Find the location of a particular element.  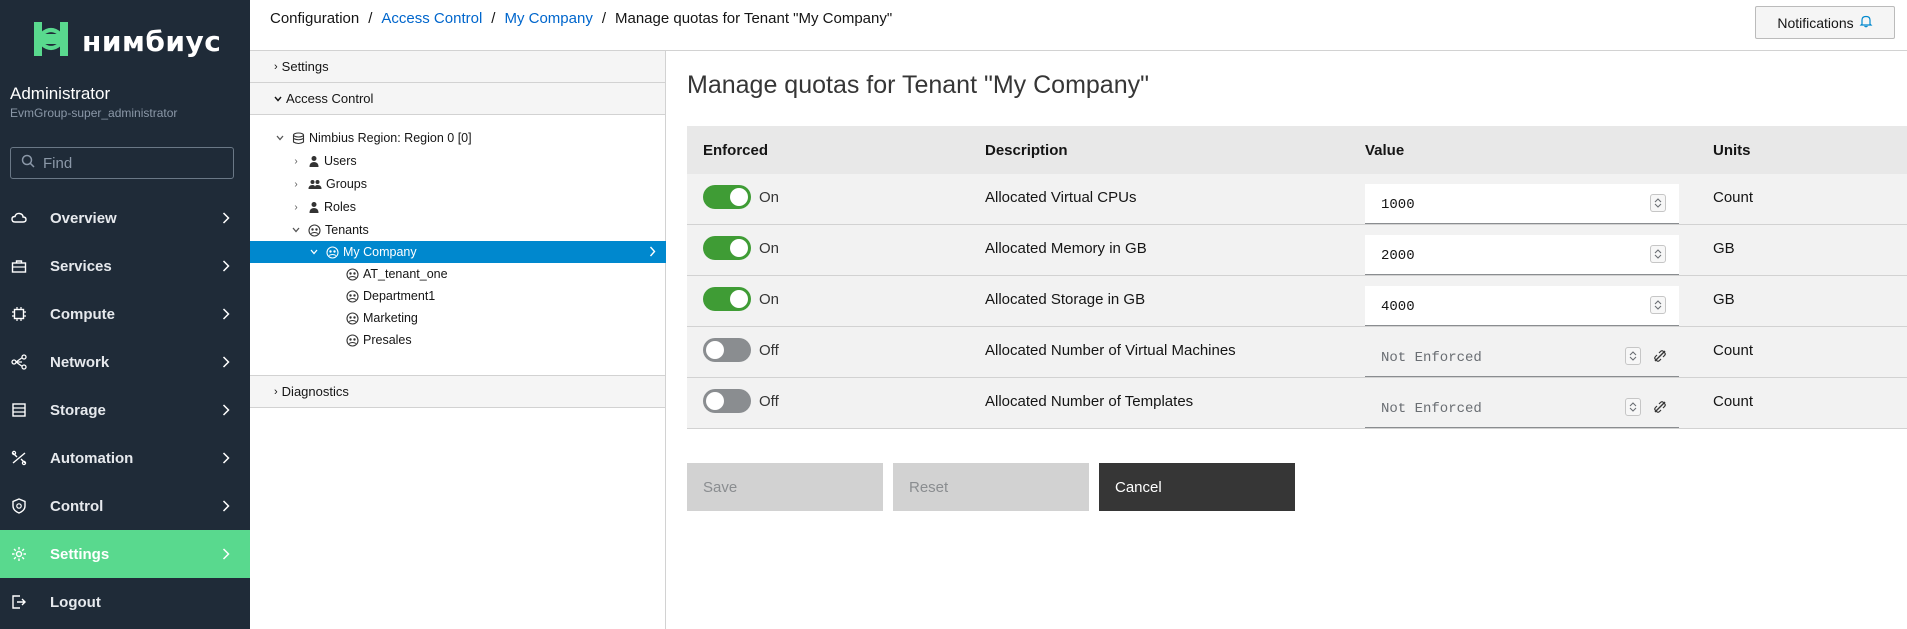

notifications-label: Notifications is located at coordinates (1815, 22).